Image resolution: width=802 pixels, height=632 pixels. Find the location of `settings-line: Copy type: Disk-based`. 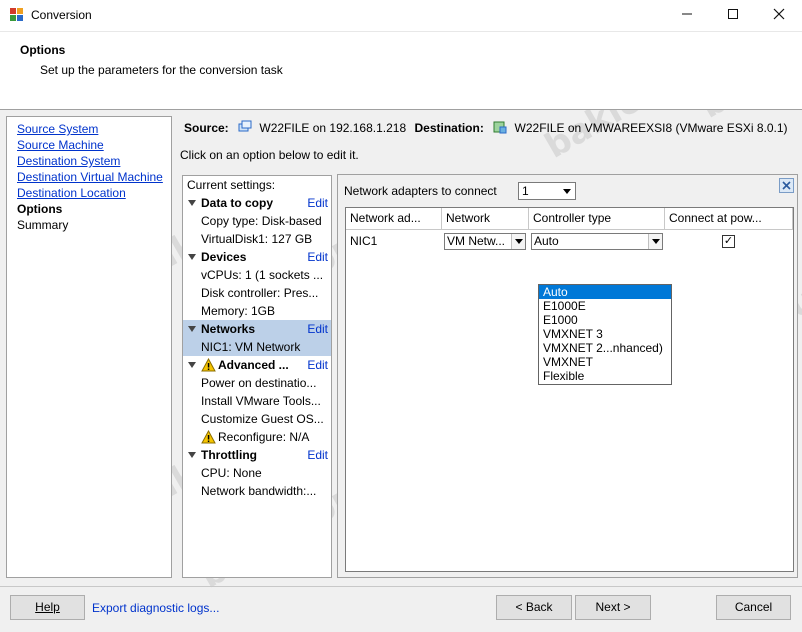

settings-line: Copy type: Disk-based is located at coordinates (261, 221).